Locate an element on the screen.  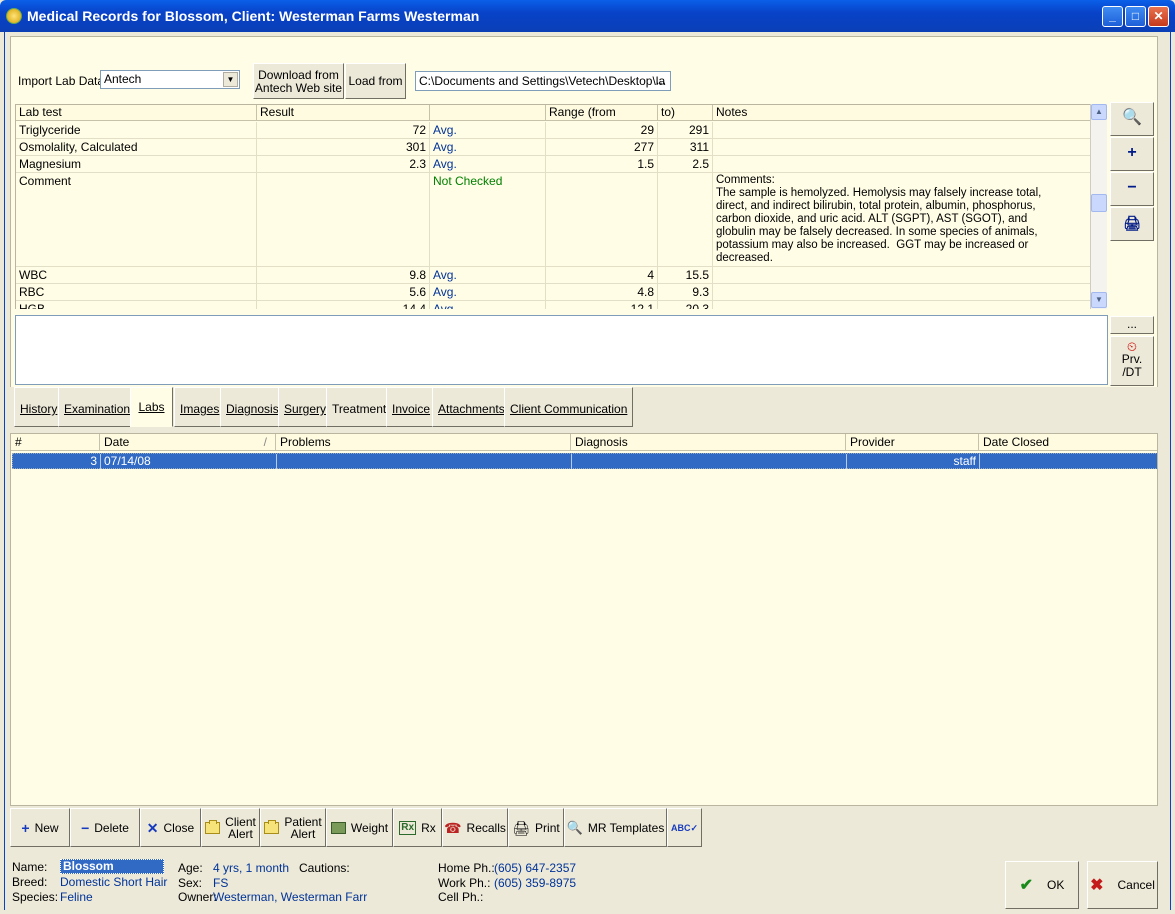
chevron-down-icon: ▼ is located at coordinates (230, 79).